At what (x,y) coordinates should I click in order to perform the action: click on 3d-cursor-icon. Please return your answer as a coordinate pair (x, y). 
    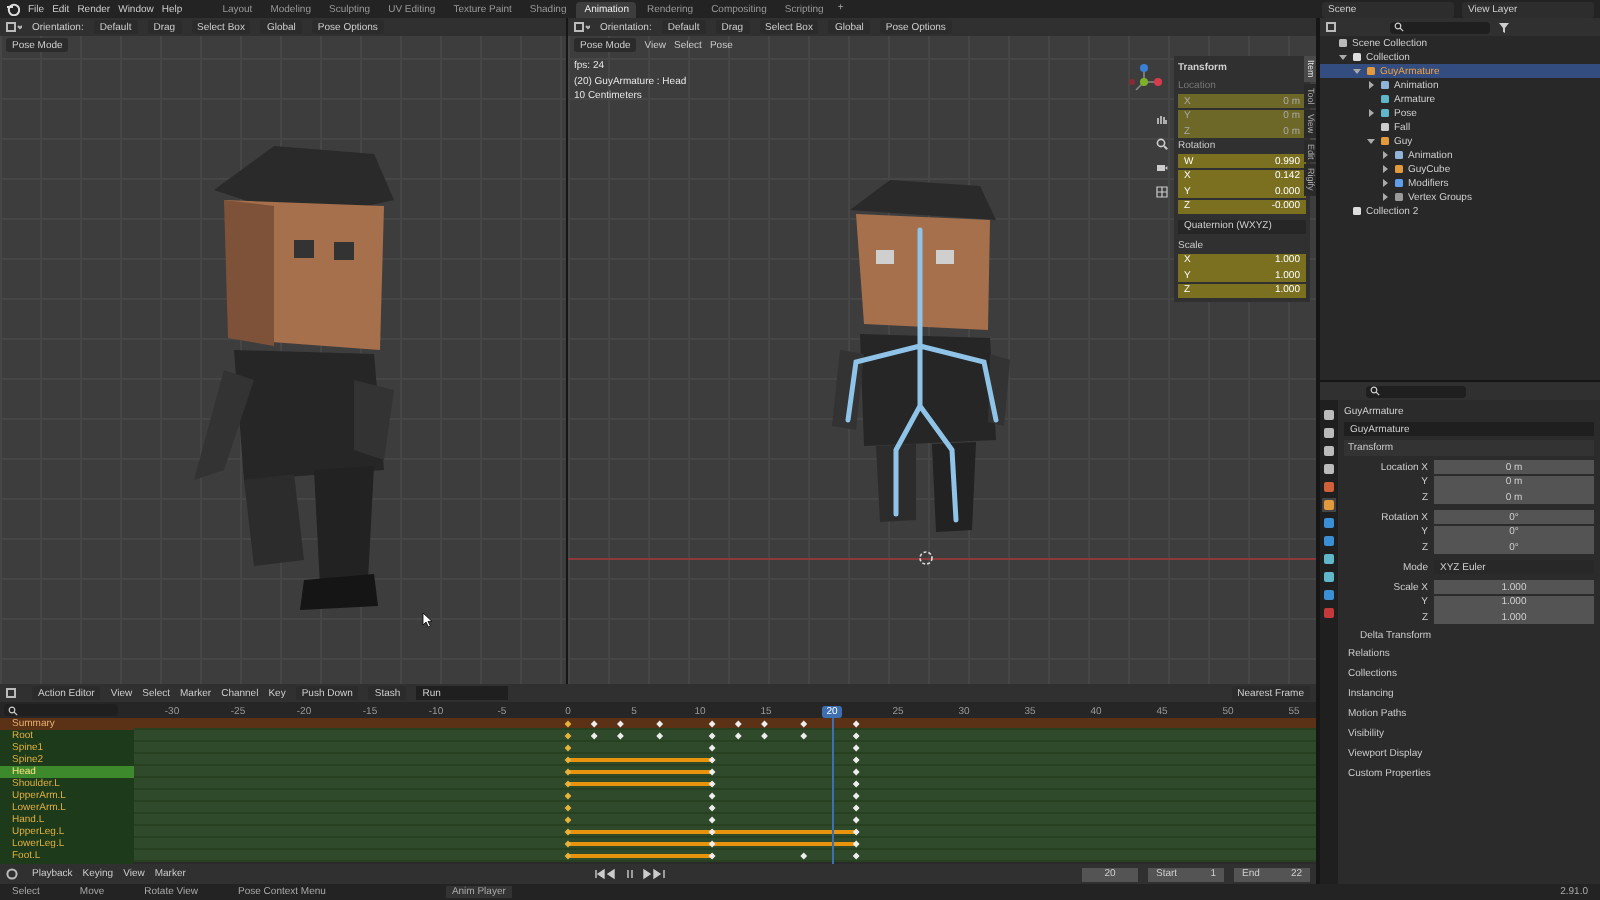
    Looking at the image, I should click on (926, 558).